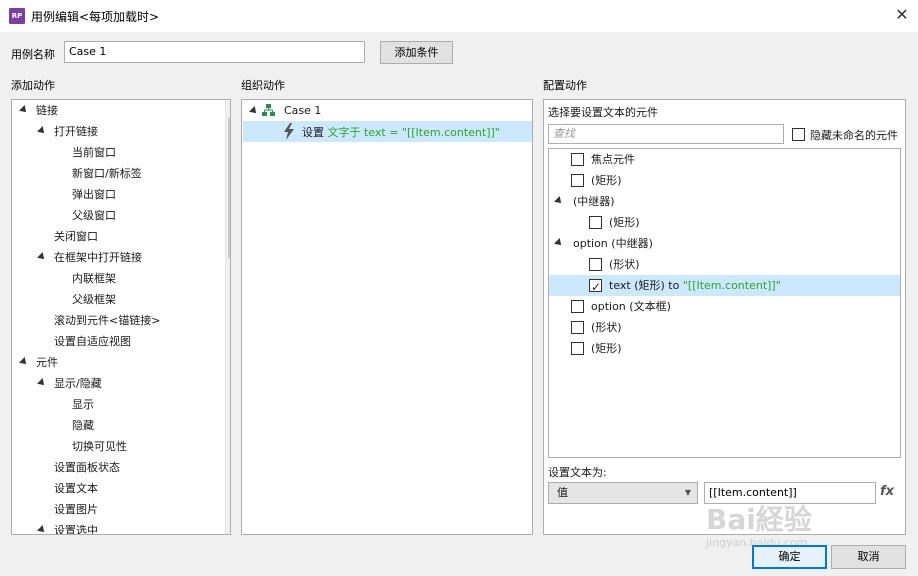 The height and width of the screenshot is (576, 918). Describe the element at coordinates (902, 15) in the screenshot. I see `close-icon: ✕` at that location.